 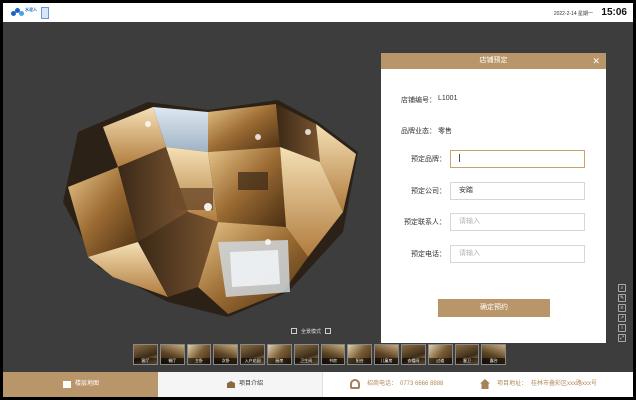 I want to click on text-caret, so click(x=459, y=158).